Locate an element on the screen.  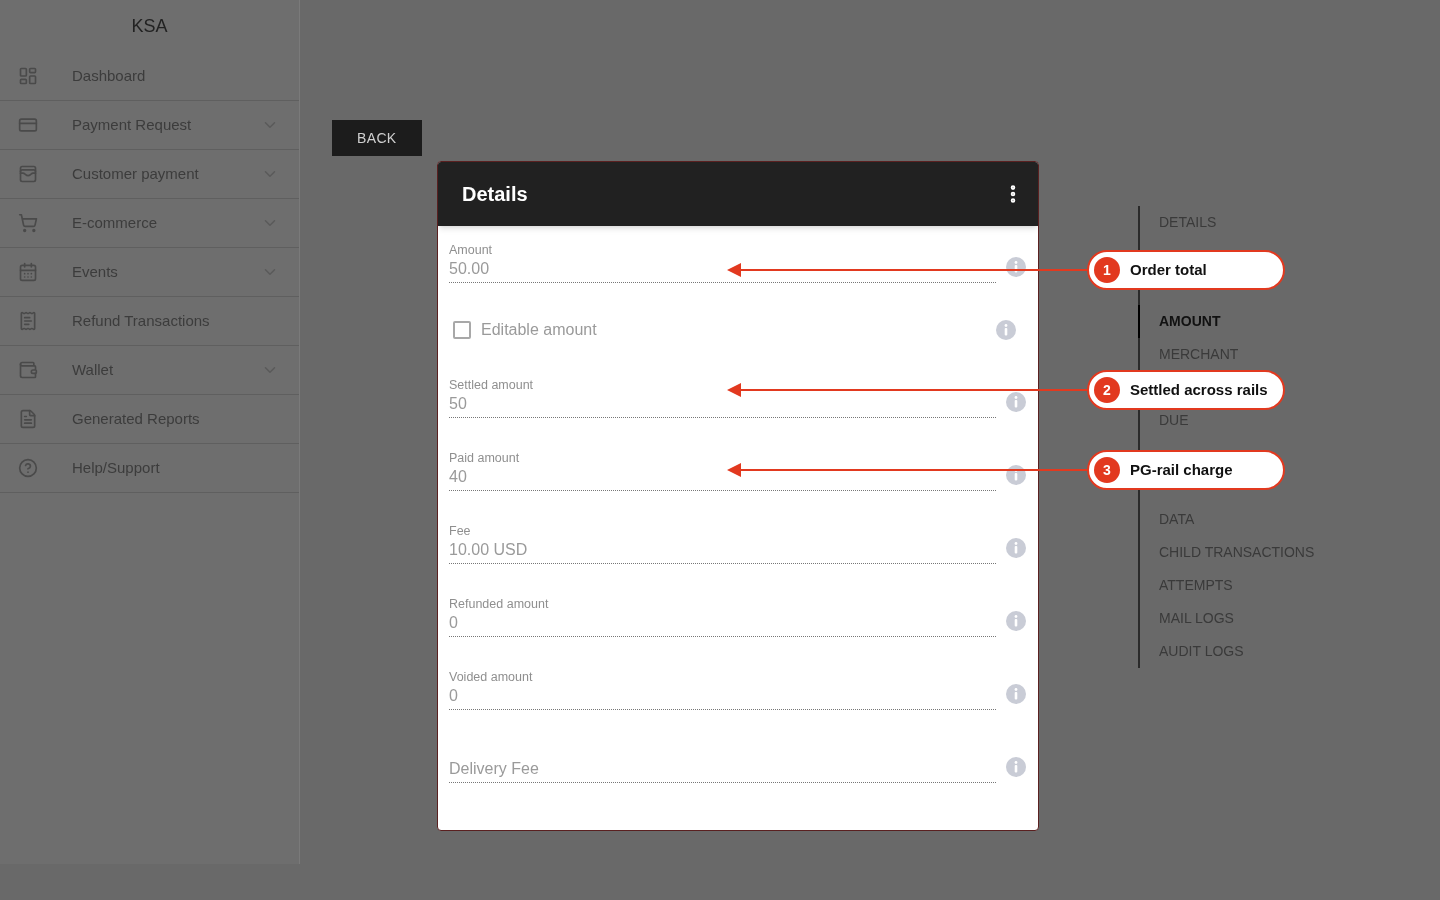
card-title: Details is located at coordinates (495, 194).